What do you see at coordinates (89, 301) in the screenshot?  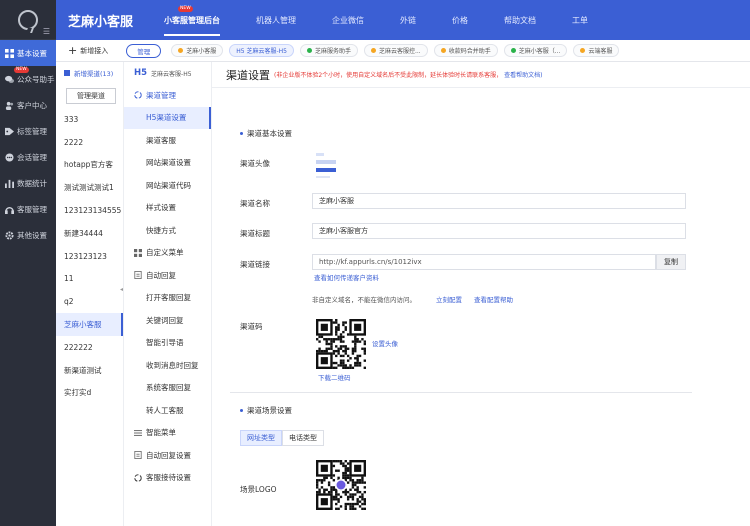 I see `channel-item: q2` at bounding box center [89, 301].